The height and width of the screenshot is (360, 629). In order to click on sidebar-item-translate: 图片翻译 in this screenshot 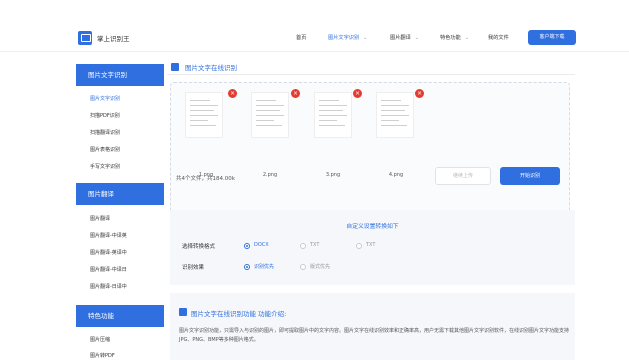, I will do `click(100, 218)`.